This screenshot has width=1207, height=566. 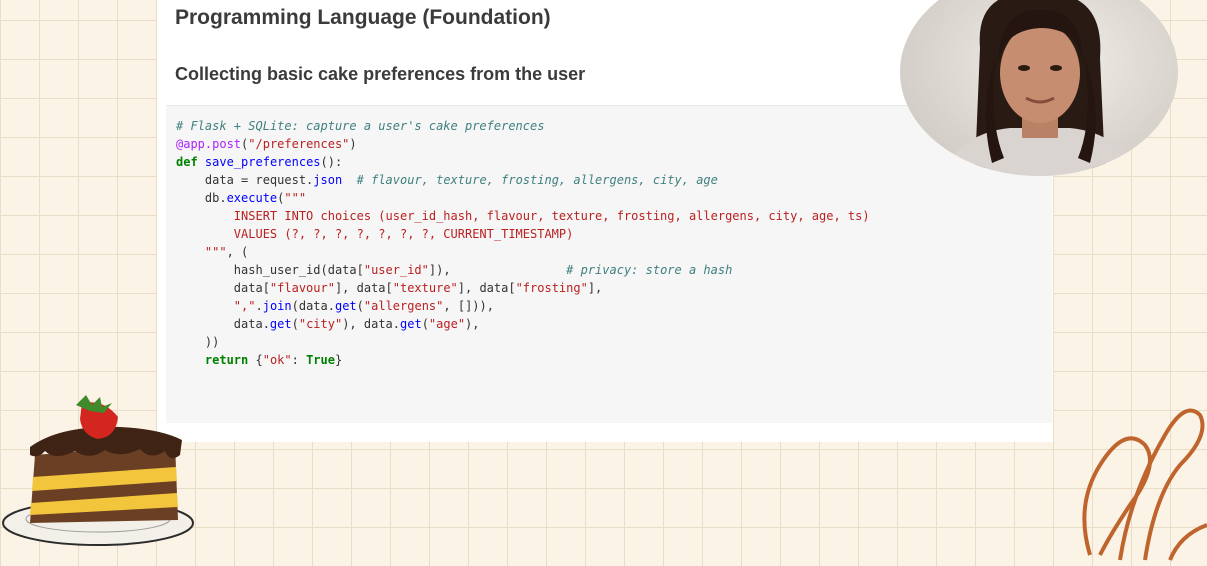 What do you see at coordinates (252, 198) in the screenshot?
I see `code-token: execute` at bounding box center [252, 198].